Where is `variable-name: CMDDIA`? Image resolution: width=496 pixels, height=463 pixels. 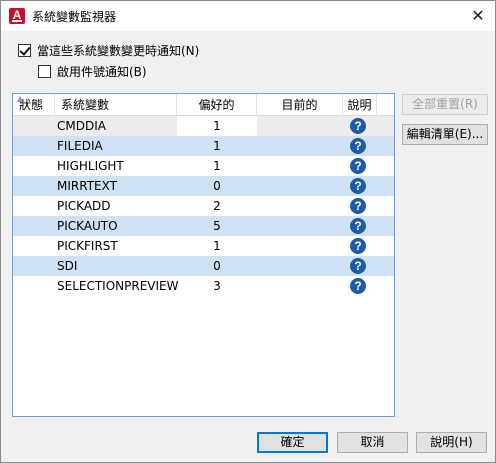 variable-name: CMDDIA is located at coordinates (81, 126).